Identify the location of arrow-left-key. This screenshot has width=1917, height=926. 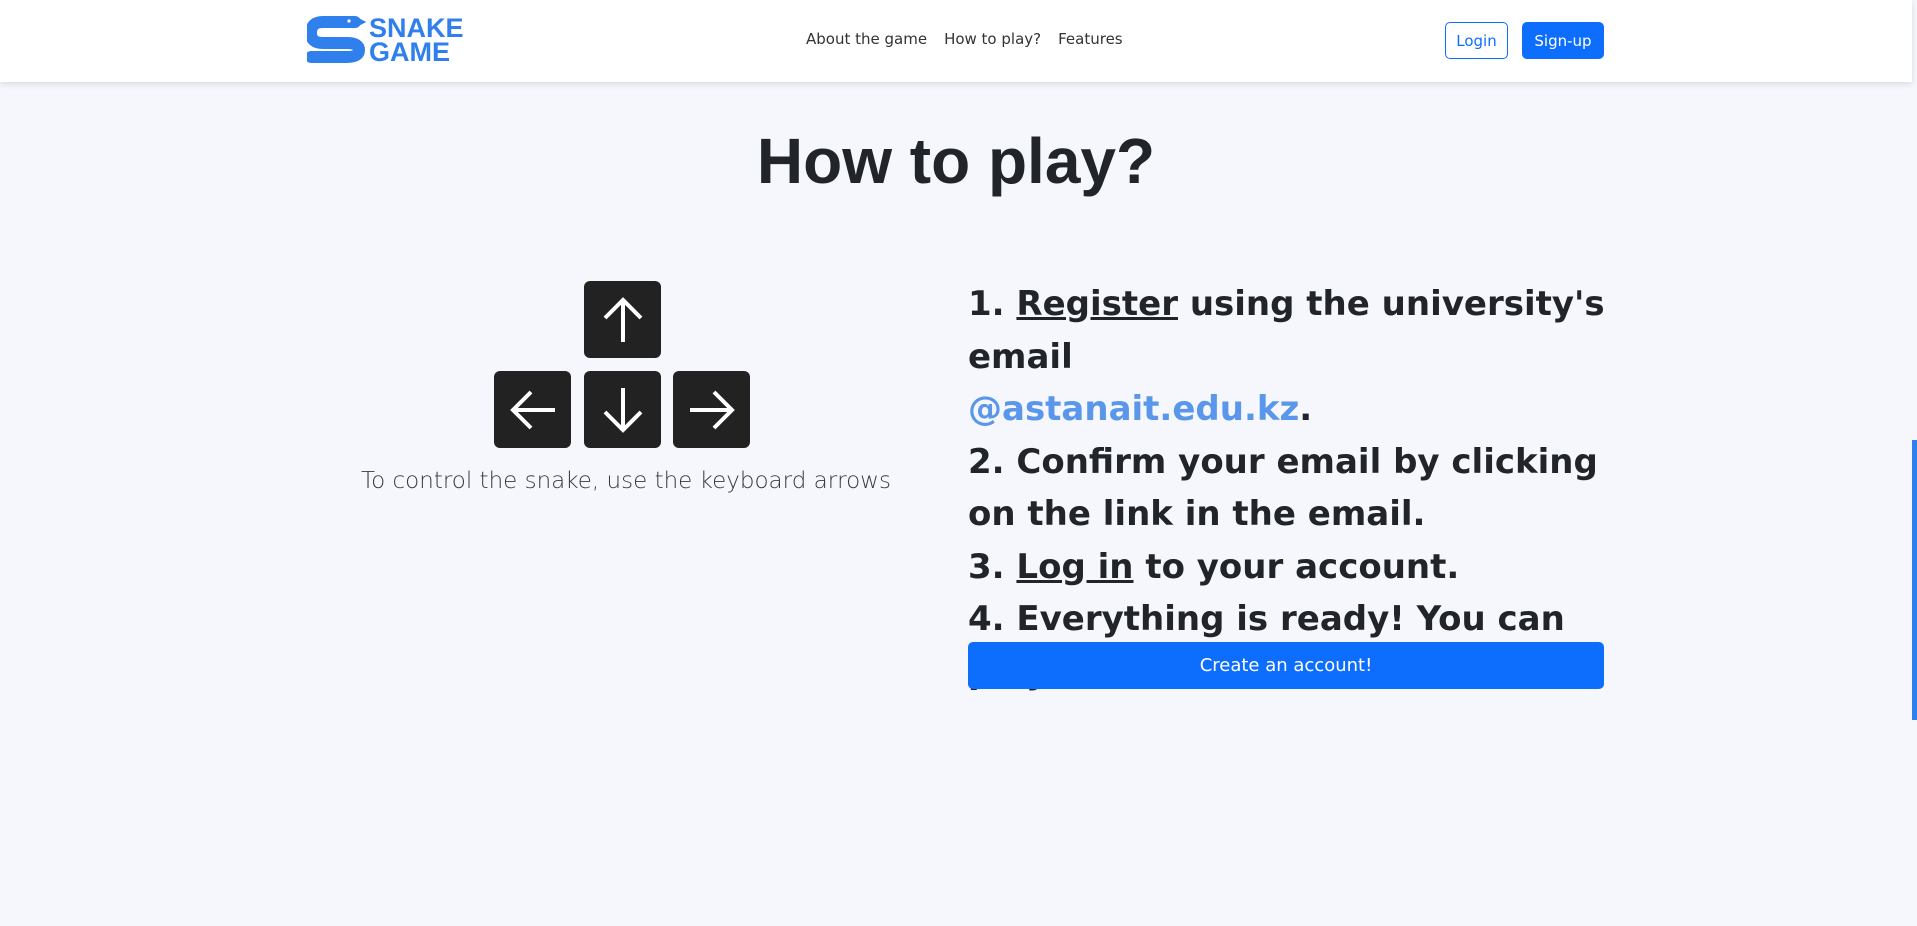
(532, 409).